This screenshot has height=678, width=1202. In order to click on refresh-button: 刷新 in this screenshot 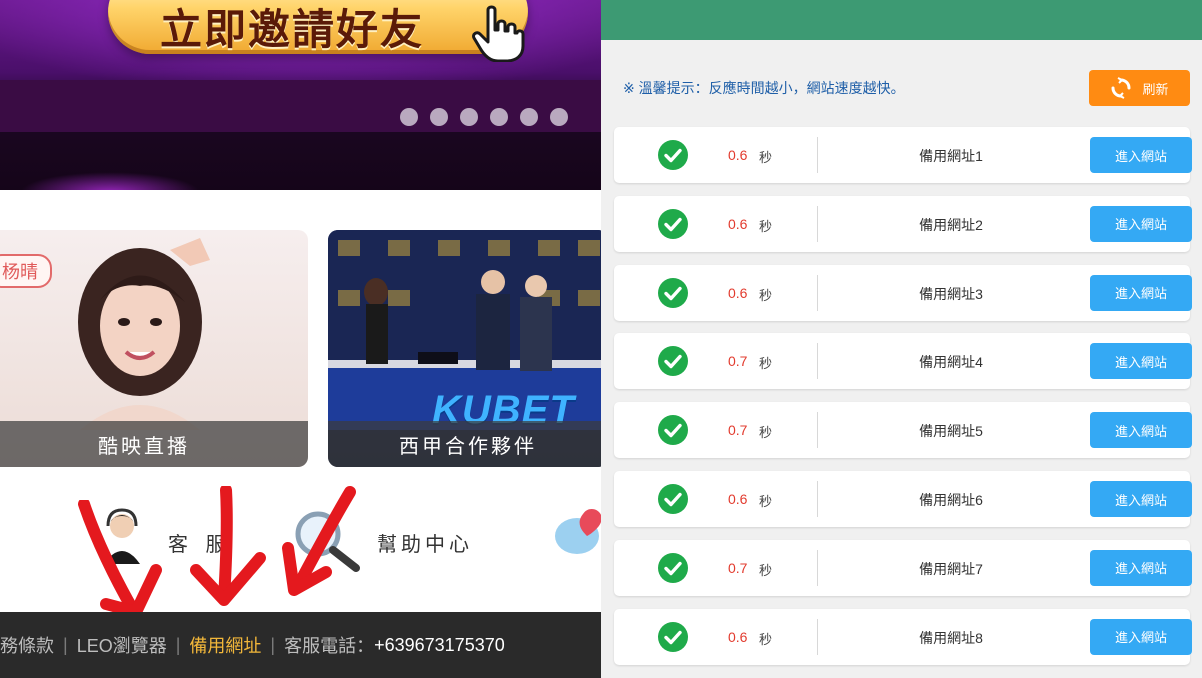, I will do `click(1139, 88)`.